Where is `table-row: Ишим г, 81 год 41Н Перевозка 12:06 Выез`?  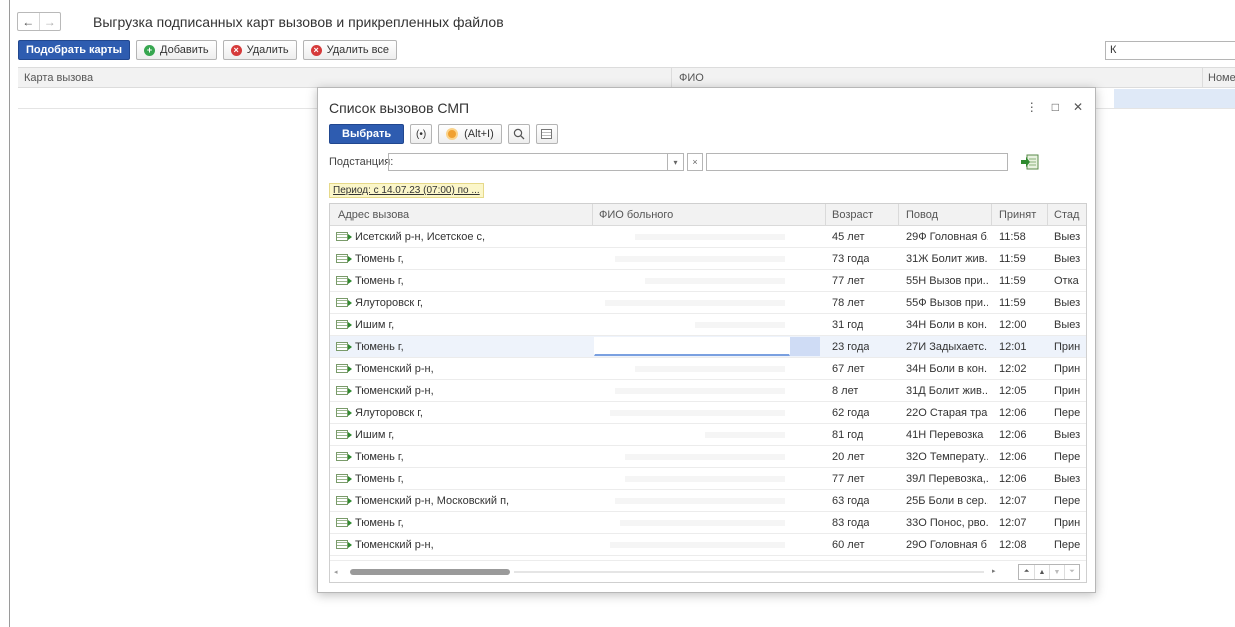
table-row: Ишим г, 81 год 41Н Перевозка 12:06 Выез is located at coordinates (708, 435).